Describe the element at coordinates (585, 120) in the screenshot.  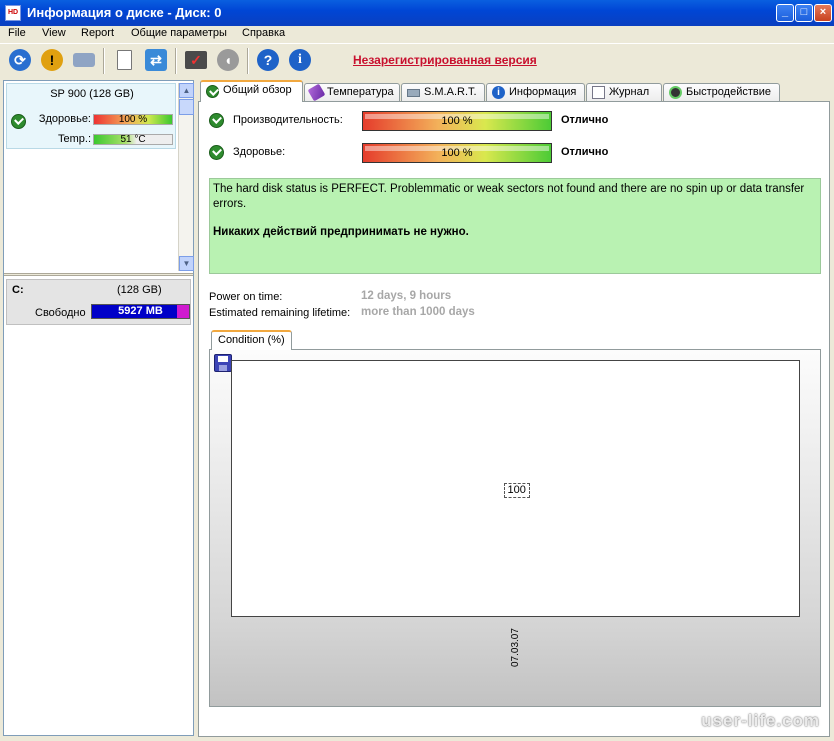
I see `performance-rating: Отлично` at that location.